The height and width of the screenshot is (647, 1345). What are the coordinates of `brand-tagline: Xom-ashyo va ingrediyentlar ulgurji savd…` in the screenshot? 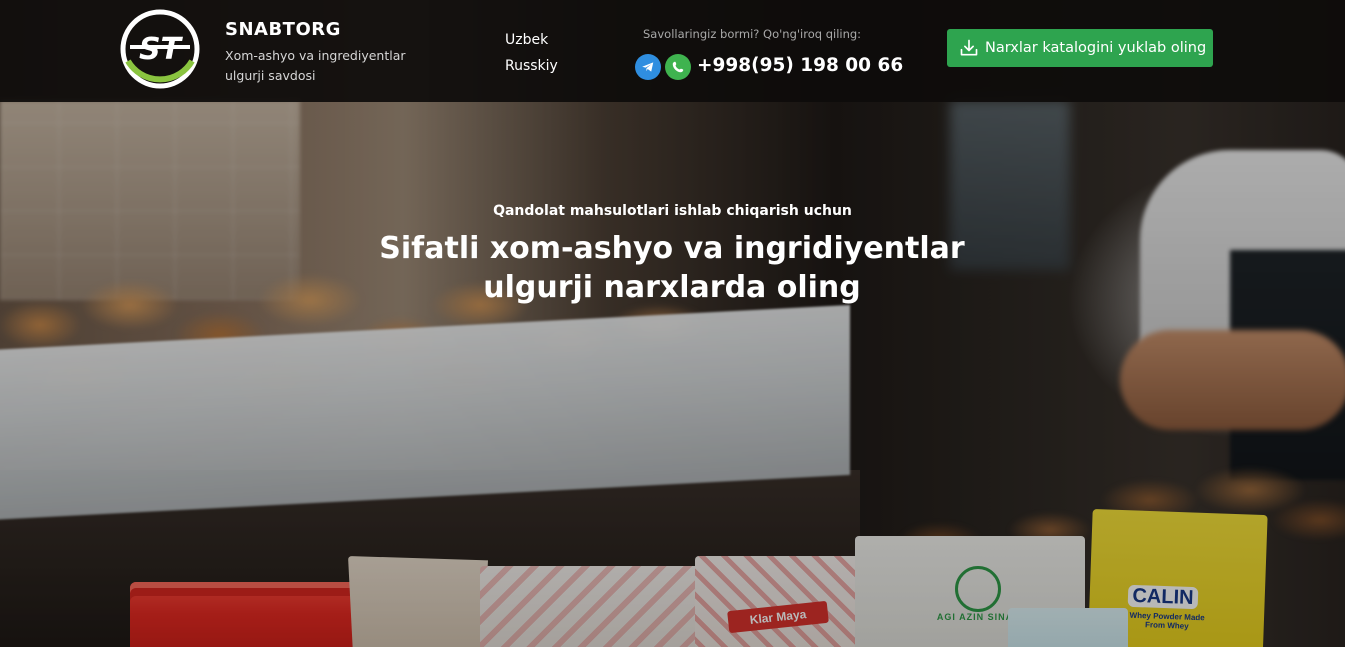 It's located at (315, 65).